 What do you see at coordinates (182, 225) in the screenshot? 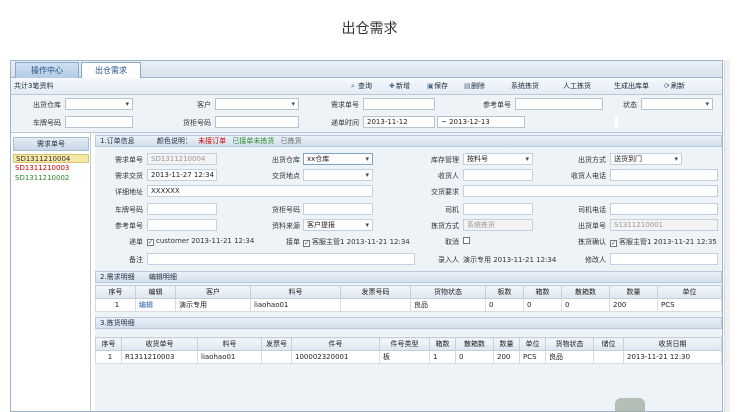
I see `ref-no-field` at bounding box center [182, 225].